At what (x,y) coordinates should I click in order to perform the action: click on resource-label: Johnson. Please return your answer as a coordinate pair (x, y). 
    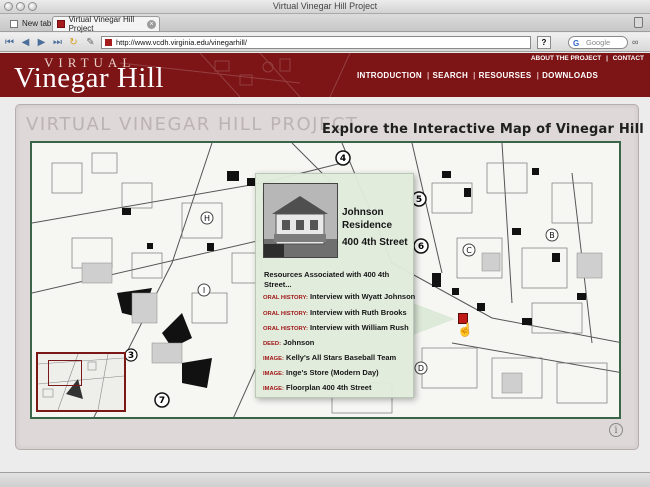
    Looking at the image, I should click on (299, 342).